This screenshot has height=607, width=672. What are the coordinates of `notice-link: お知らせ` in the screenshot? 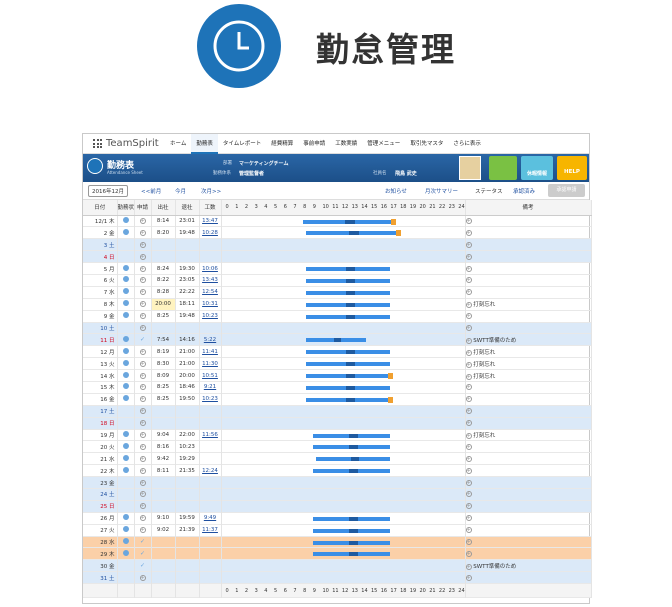 It's located at (396, 191).